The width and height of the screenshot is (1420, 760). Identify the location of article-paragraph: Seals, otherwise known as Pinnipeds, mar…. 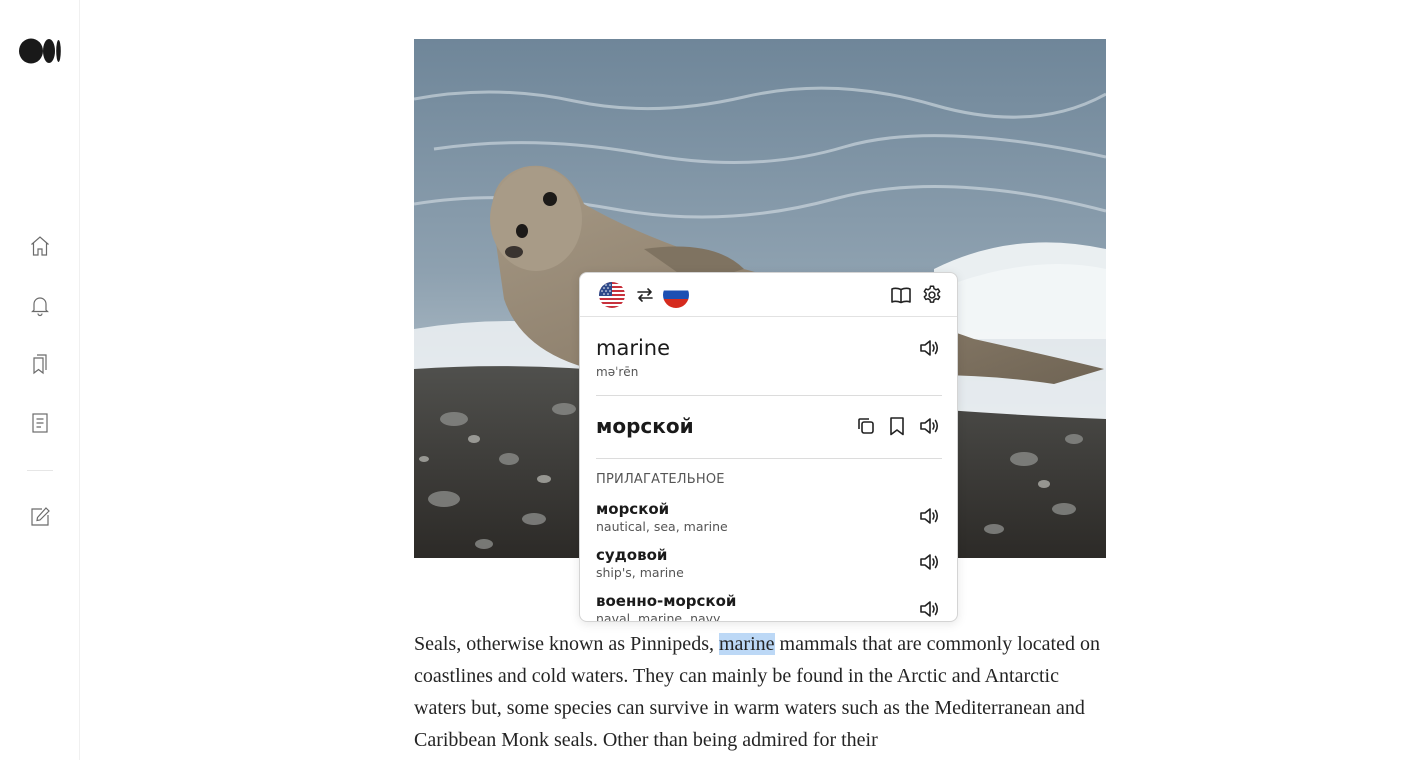
(760, 692).